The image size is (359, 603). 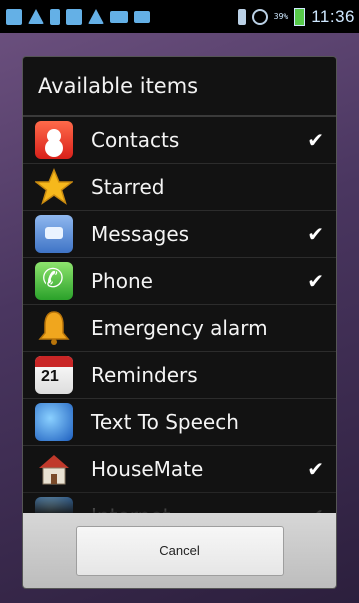 I want to click on list-item-housemate: HouseMate ✔, so click(x=179, y=469).